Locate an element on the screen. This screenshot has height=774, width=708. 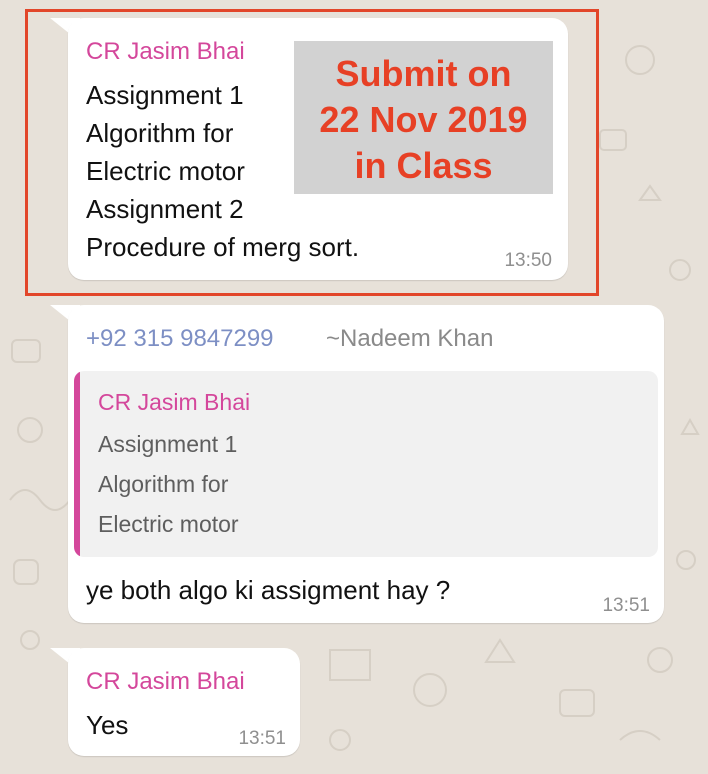
quote-accent-bar is located at coordinates (77, 464).